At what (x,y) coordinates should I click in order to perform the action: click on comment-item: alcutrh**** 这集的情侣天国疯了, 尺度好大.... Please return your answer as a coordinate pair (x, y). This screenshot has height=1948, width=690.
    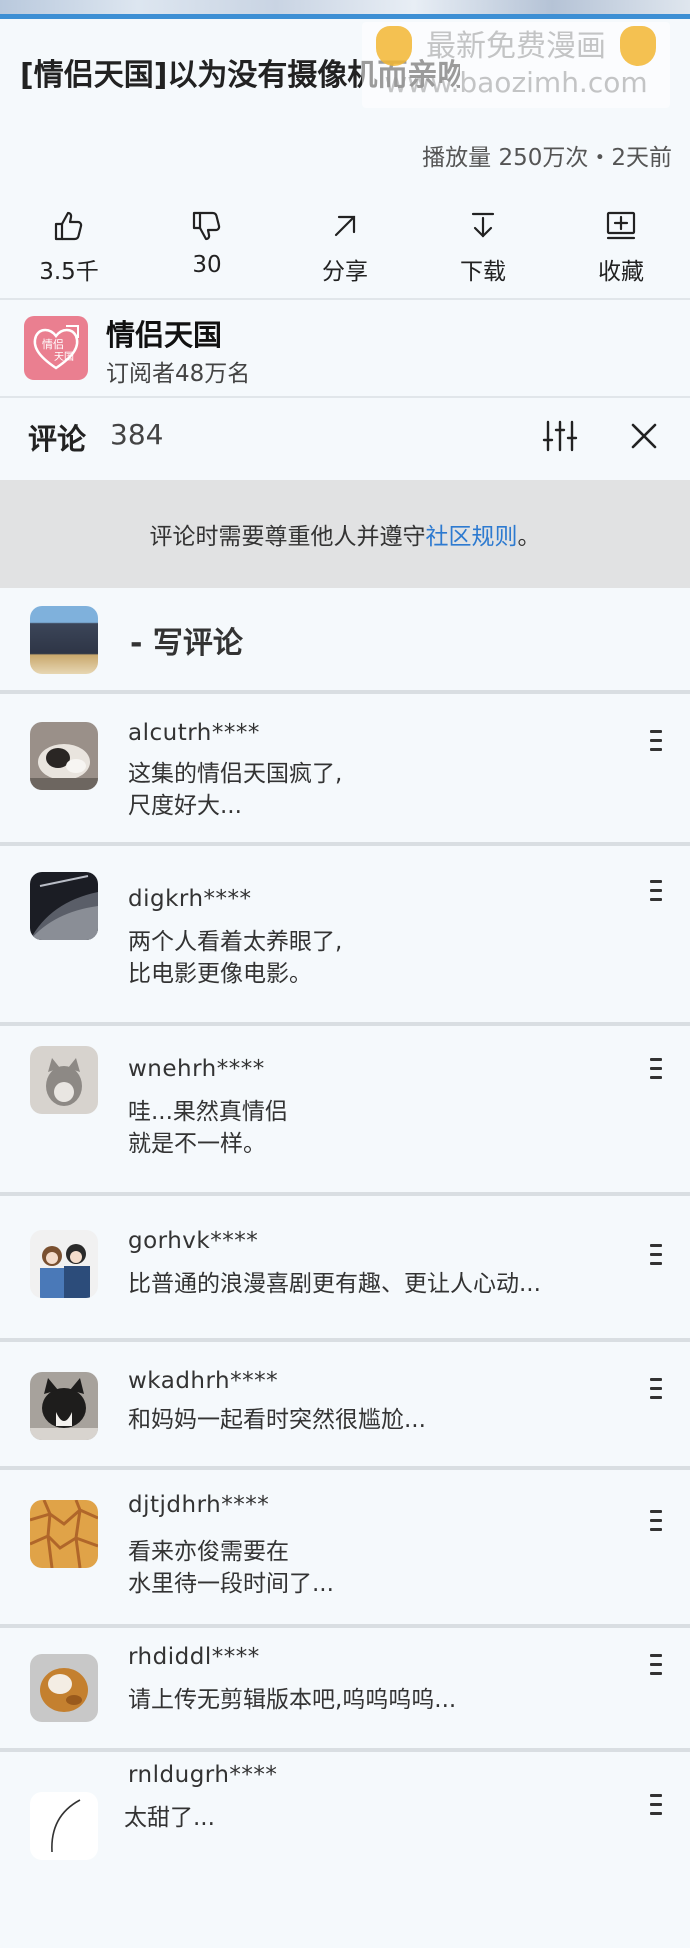
    Looking at the image, I should click on (345, 768).